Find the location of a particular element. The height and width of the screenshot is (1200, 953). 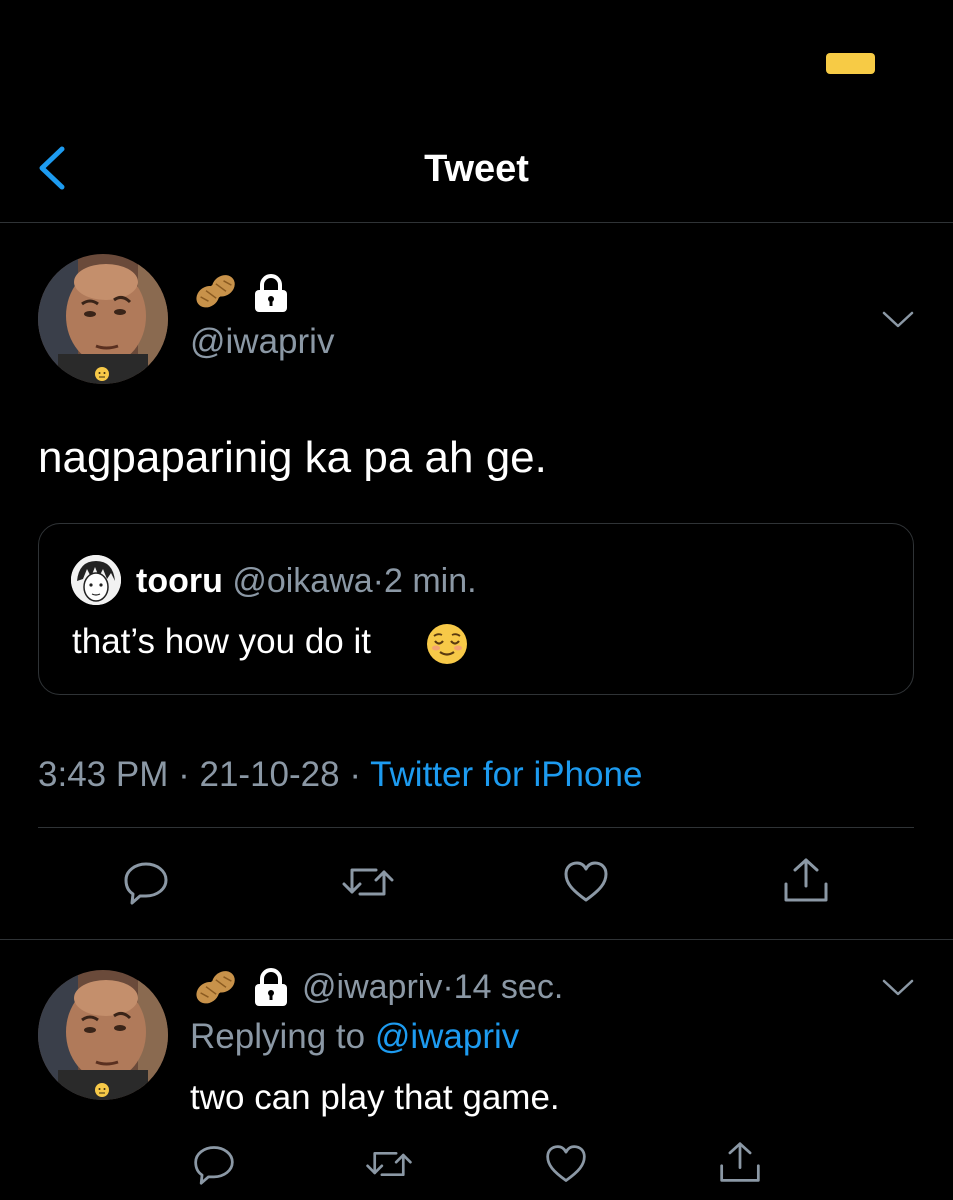

reply-text: two can play that game. is located at coordinates (375, 1097).